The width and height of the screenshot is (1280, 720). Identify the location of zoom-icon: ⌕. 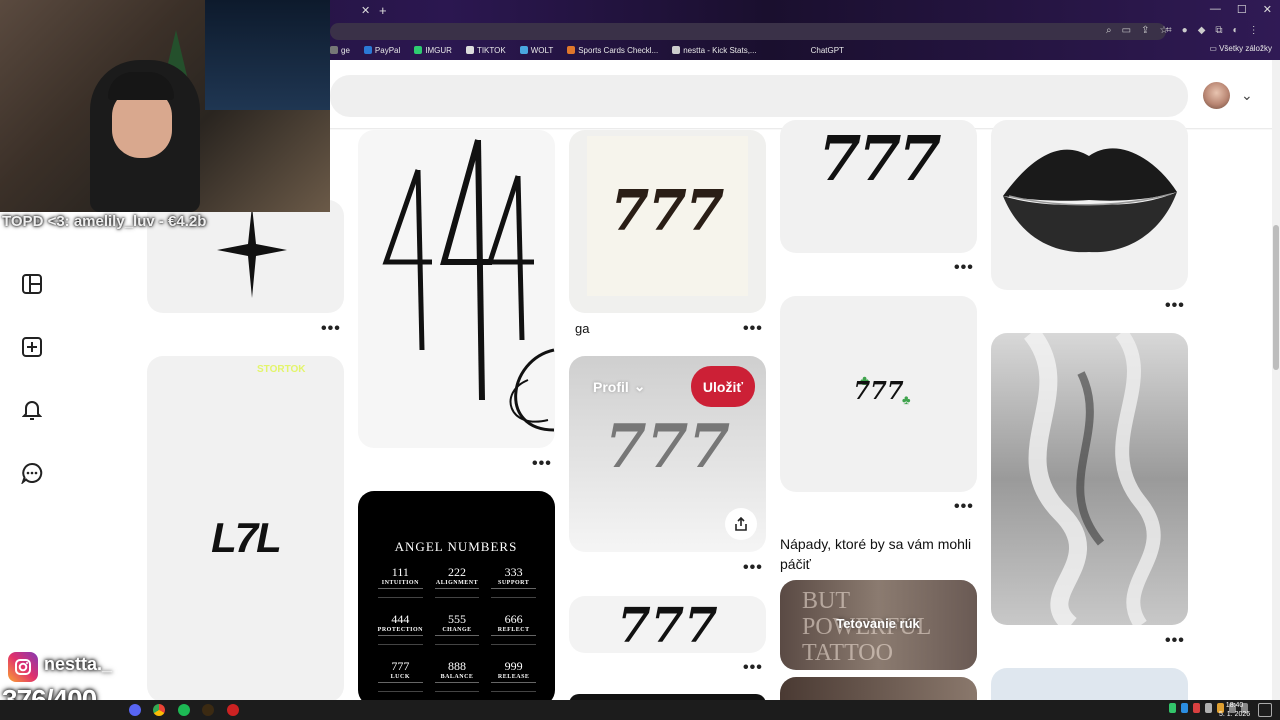
(1109, 30).